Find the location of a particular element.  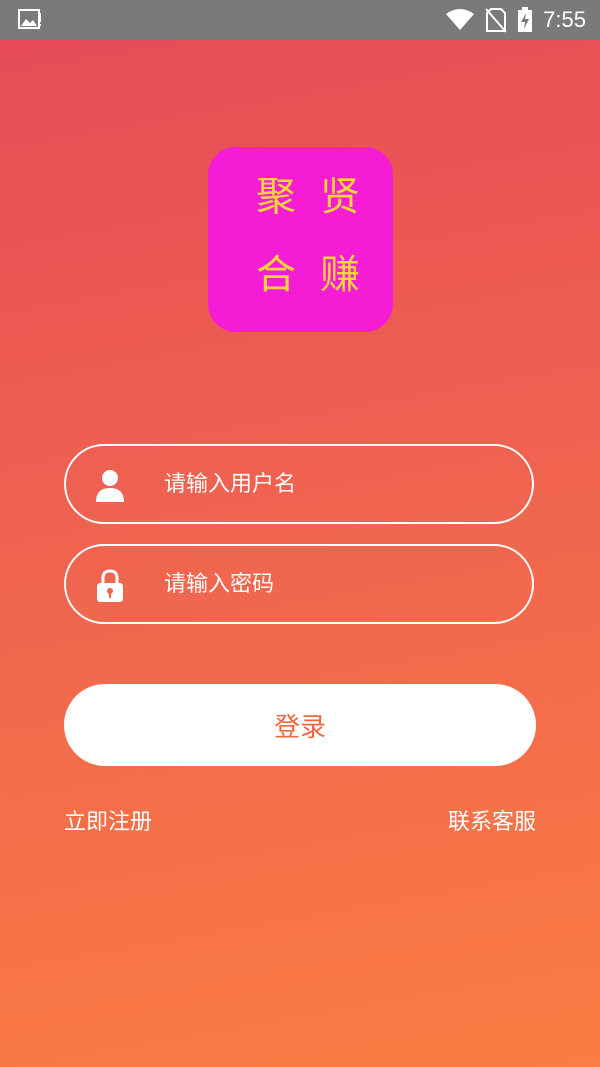

app-logo: 聚 贤 合 赚 is located at coordinates (300, 239).